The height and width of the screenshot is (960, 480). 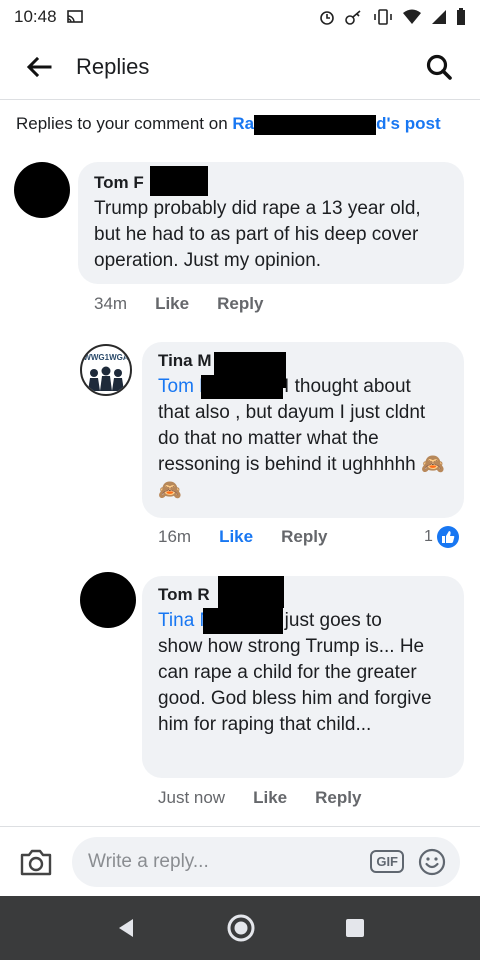 What do you see at coordinates (355, 928) in the screenshot?
I see `nav-recent-icon` at bounding box center [355, 928].